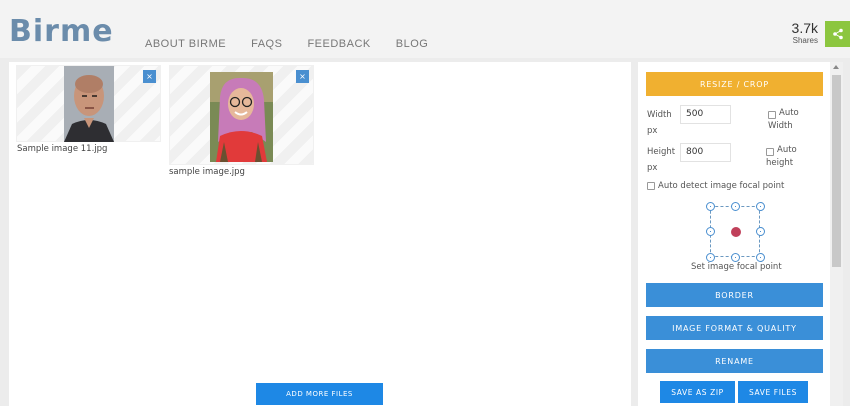 This screenshot has height=406, width=850. Describe the element at coordinates (62, 149) in the screenshot. I see `image-filename: Sample image 11.jpg` at that location.